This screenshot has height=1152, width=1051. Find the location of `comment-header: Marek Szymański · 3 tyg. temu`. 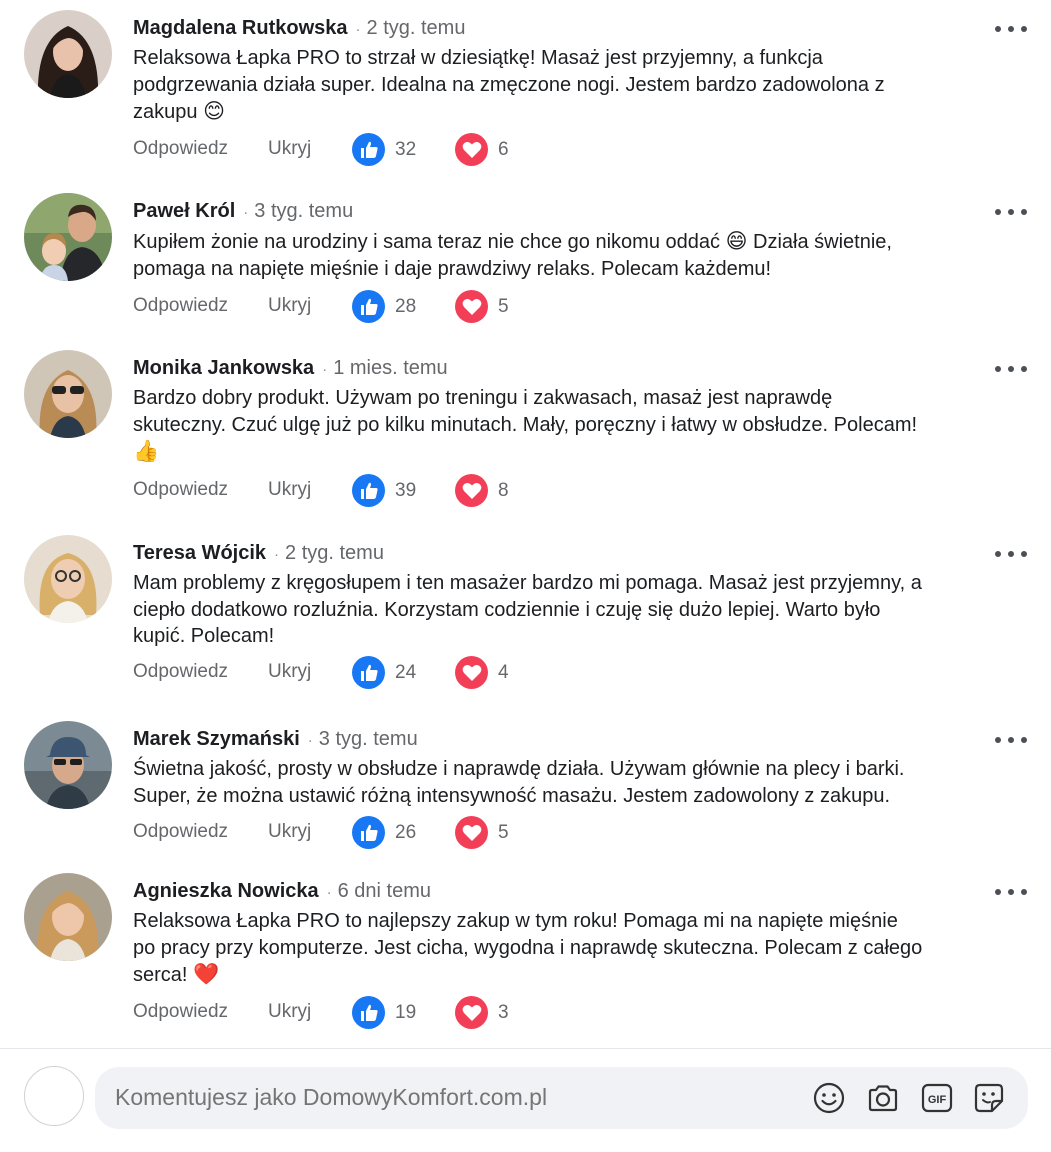

comment-header: Marek Szymański · 3 tyg. temu is located at coordinates (275, 740).